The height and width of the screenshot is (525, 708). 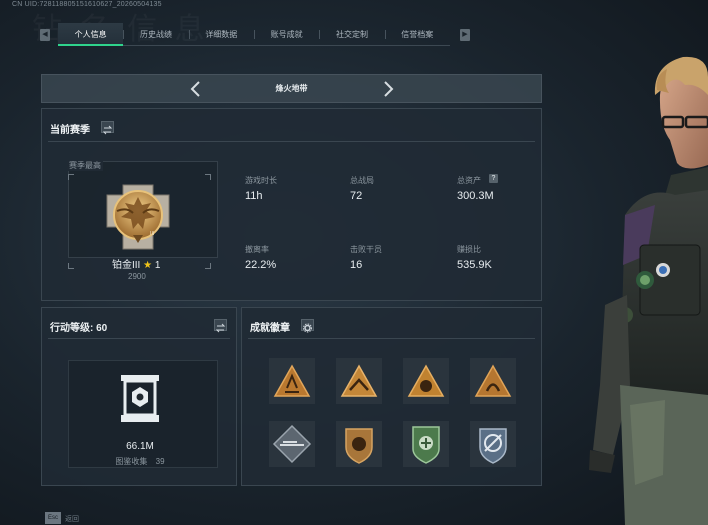 What do you see at coordinates (138, 217) in the screenshot?
I see `platinum-rank-emblem-icon: III` at bounding box center [138, 217].